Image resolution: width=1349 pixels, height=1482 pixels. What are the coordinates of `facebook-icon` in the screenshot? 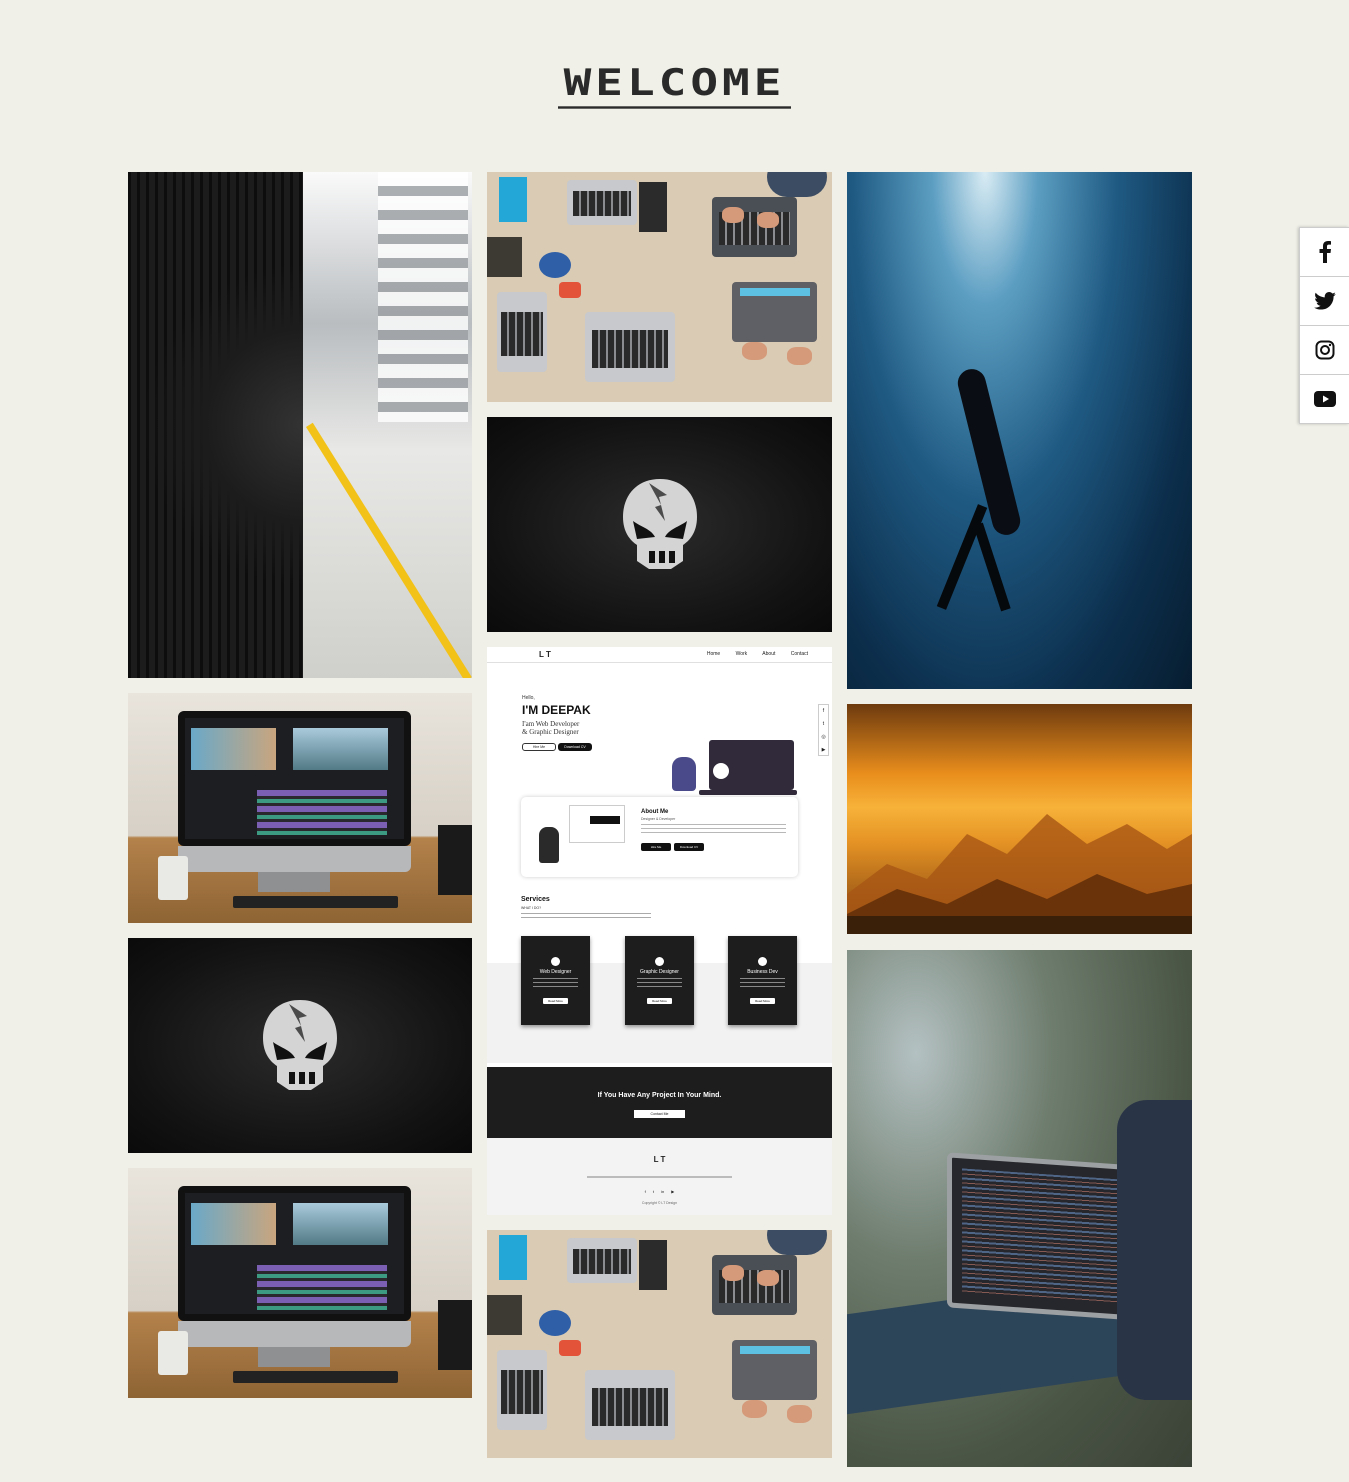 It's located at (1325, 252).